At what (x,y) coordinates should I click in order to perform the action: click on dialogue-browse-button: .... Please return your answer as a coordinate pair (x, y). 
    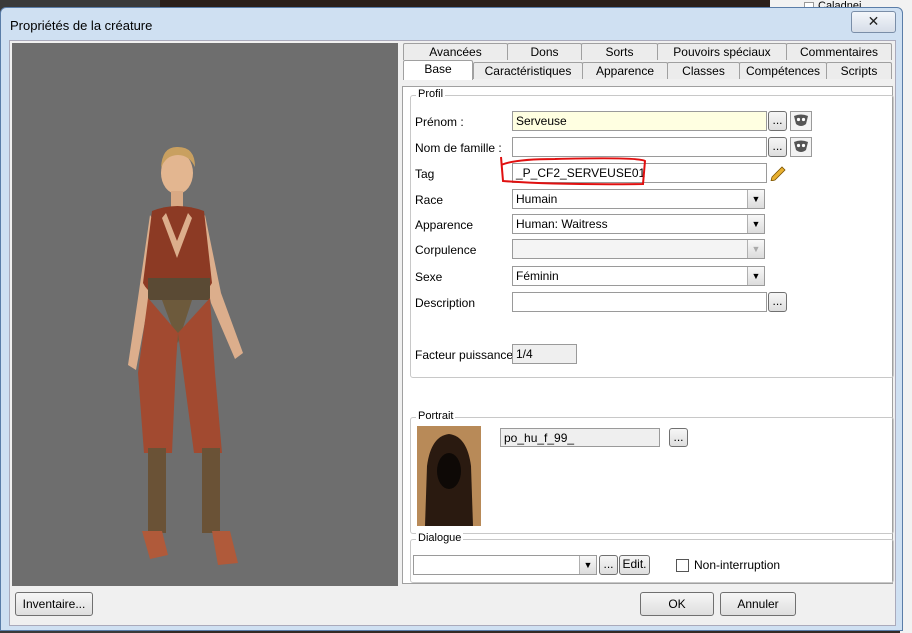
    Looking at the image, I should click on (608, 565).